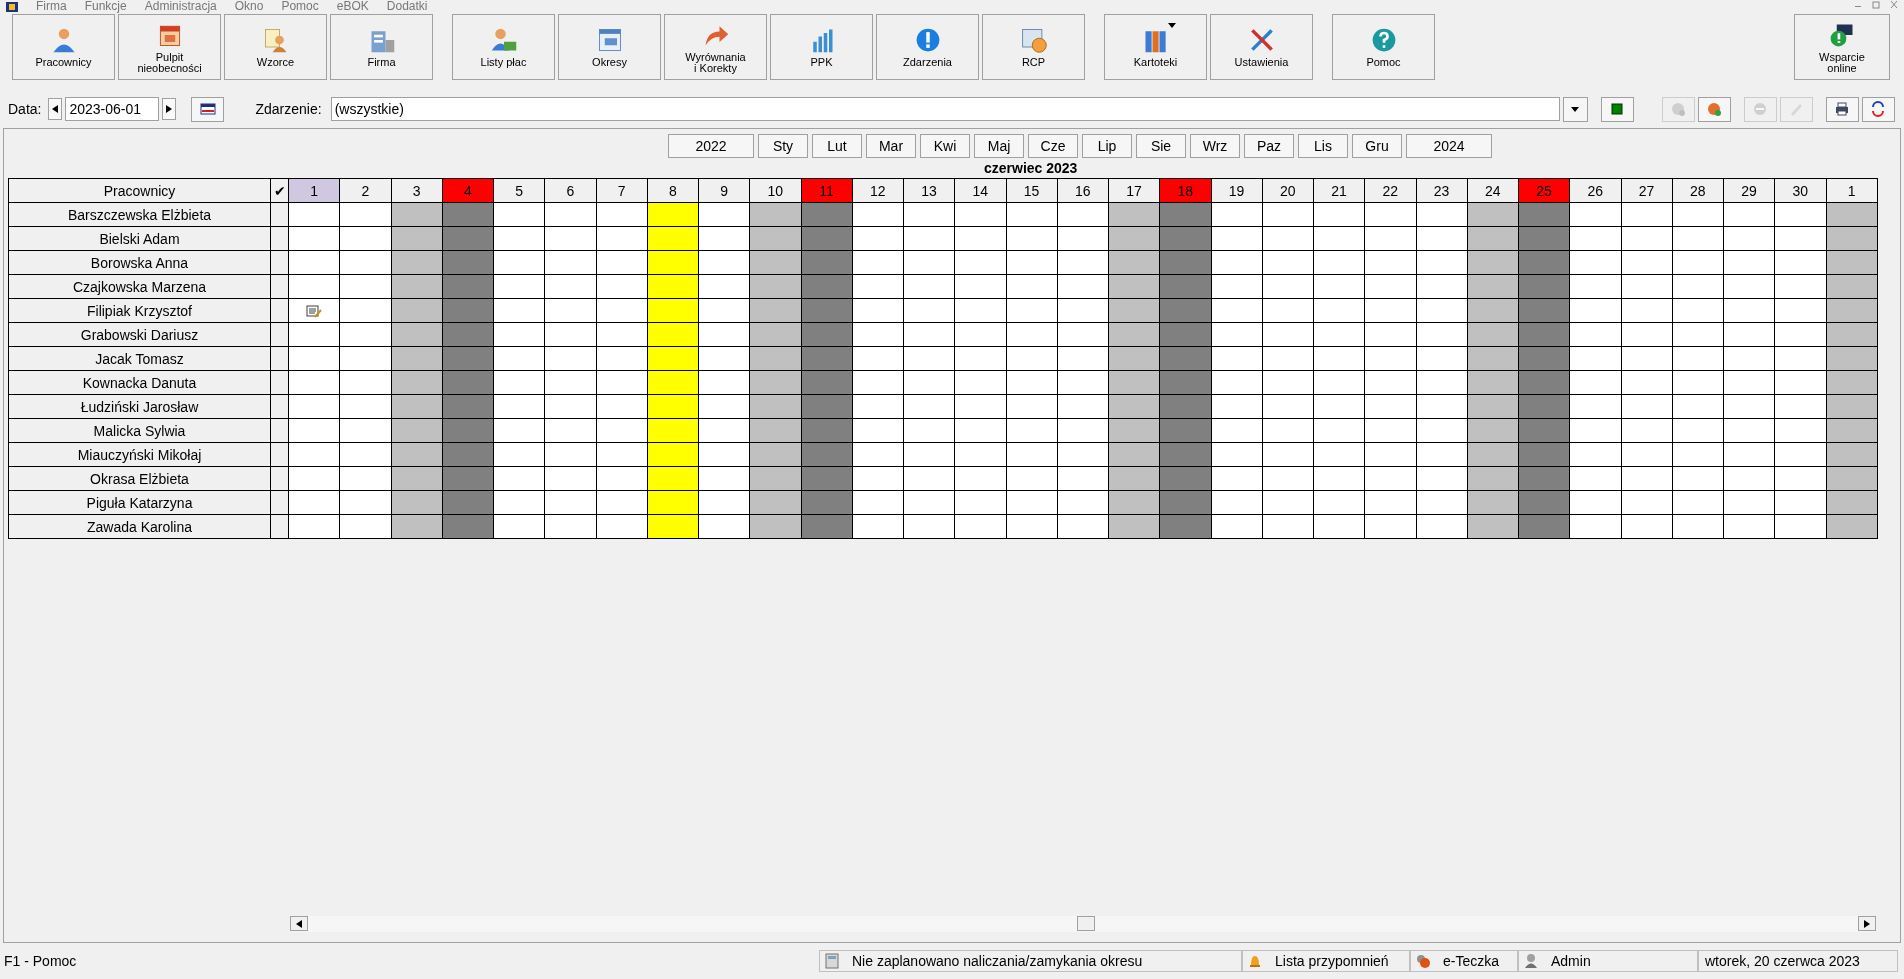 The width and height of the screenshot is (1904, 979). I want to click on toolbar-button: PPK, so click(821, 47).